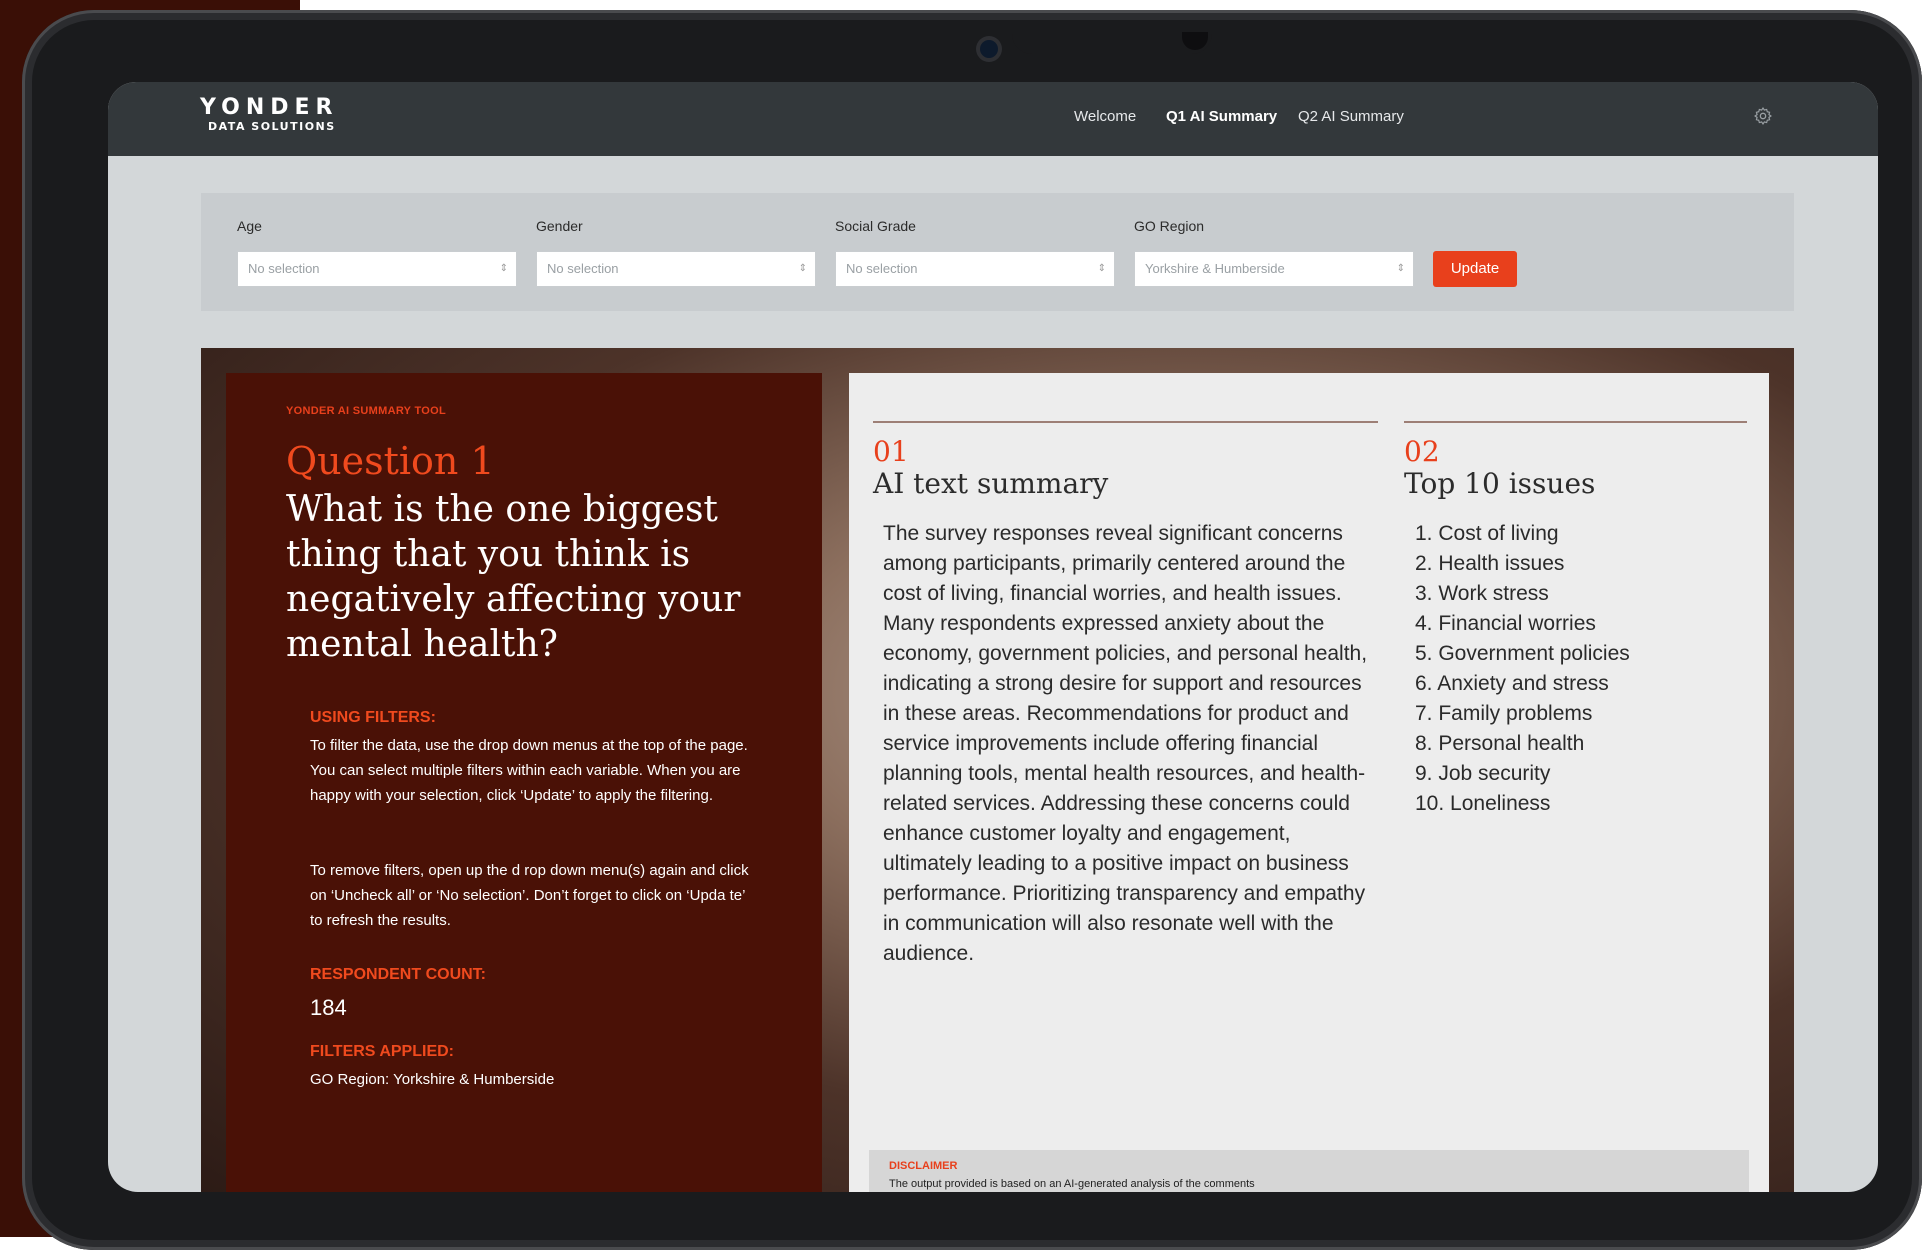  I want to click on list-item: 2. Health issues, so click(1490, 563).